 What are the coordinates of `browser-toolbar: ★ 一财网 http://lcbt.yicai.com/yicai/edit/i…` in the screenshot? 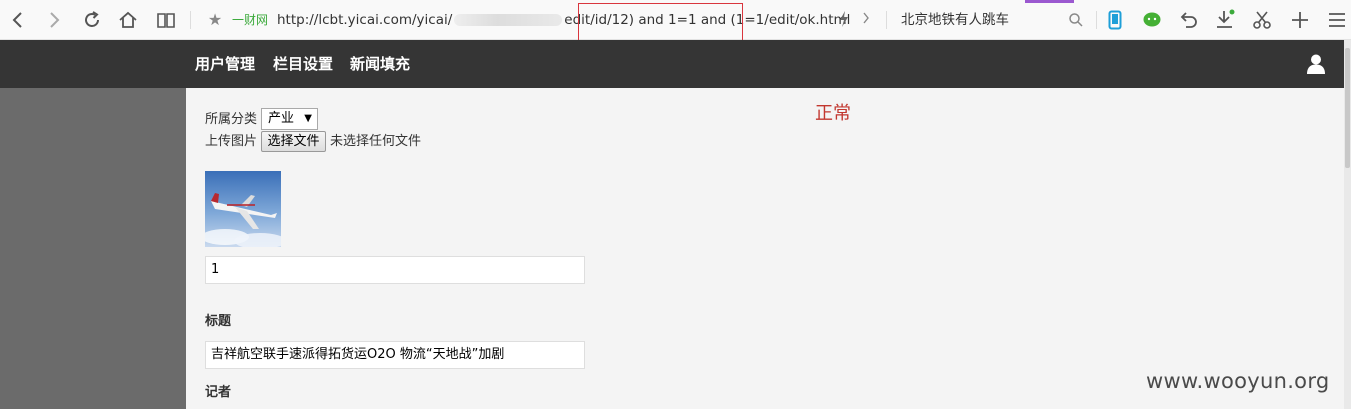 It's located at (675, 20).